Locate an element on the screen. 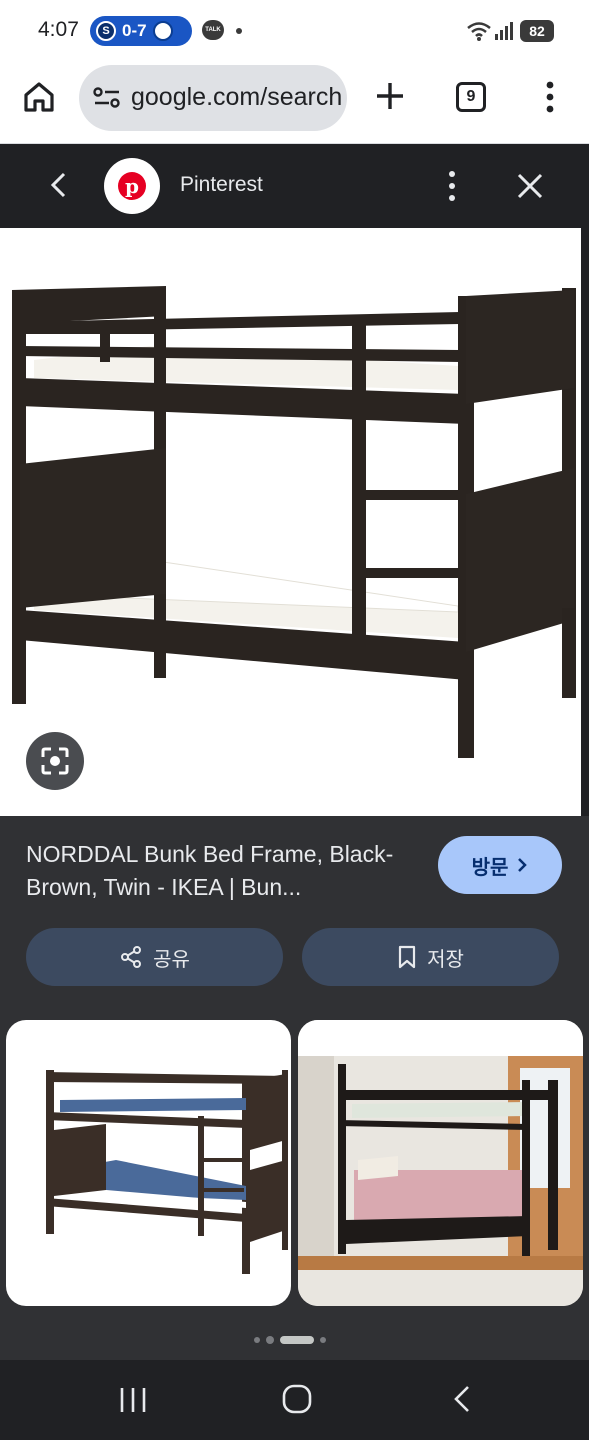 Image resolution: width=589 pixels, height=1440 pixels. back-arrow-icon is located at coordinates (59, 185).